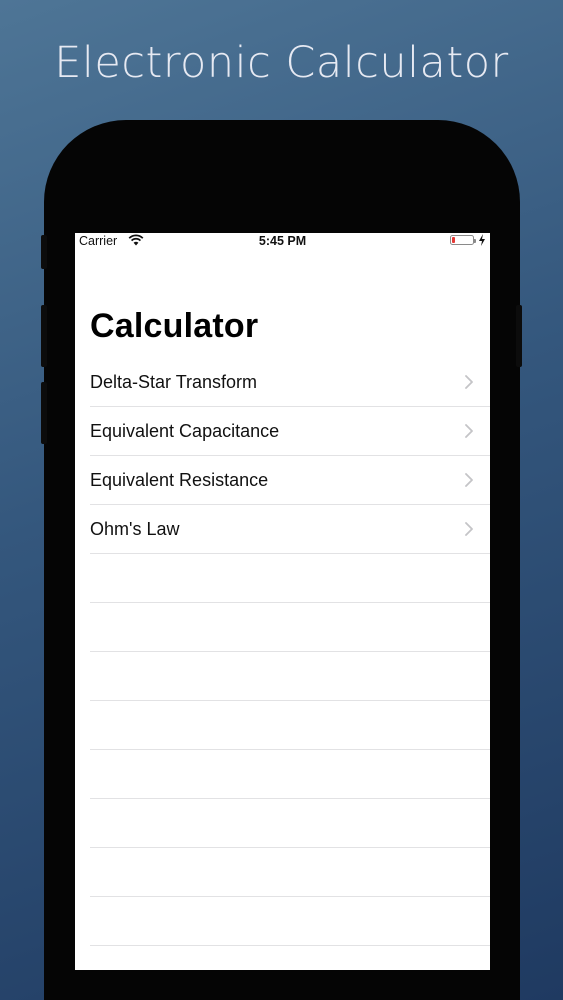 The height and width of the screenshot is (1000, 563). What do you see at coordinates (174, 326) in the screenshot?
I see `page-title: Calculator` at bounding box center [174, 326].